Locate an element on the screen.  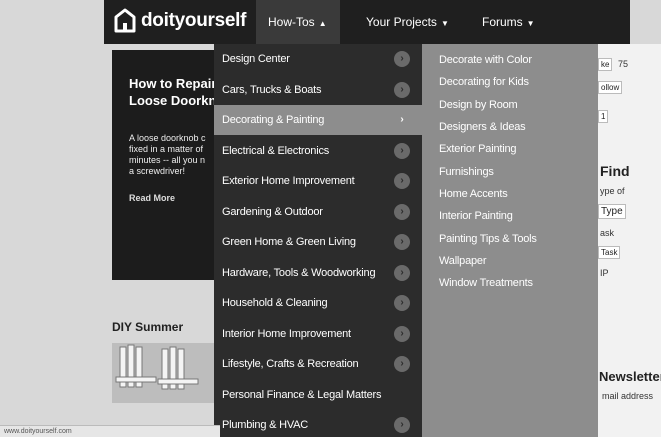
menu-item-hardware-tools-woodworking: Hardware, Tools & Woodworking › is located at coordinates (318, 273).